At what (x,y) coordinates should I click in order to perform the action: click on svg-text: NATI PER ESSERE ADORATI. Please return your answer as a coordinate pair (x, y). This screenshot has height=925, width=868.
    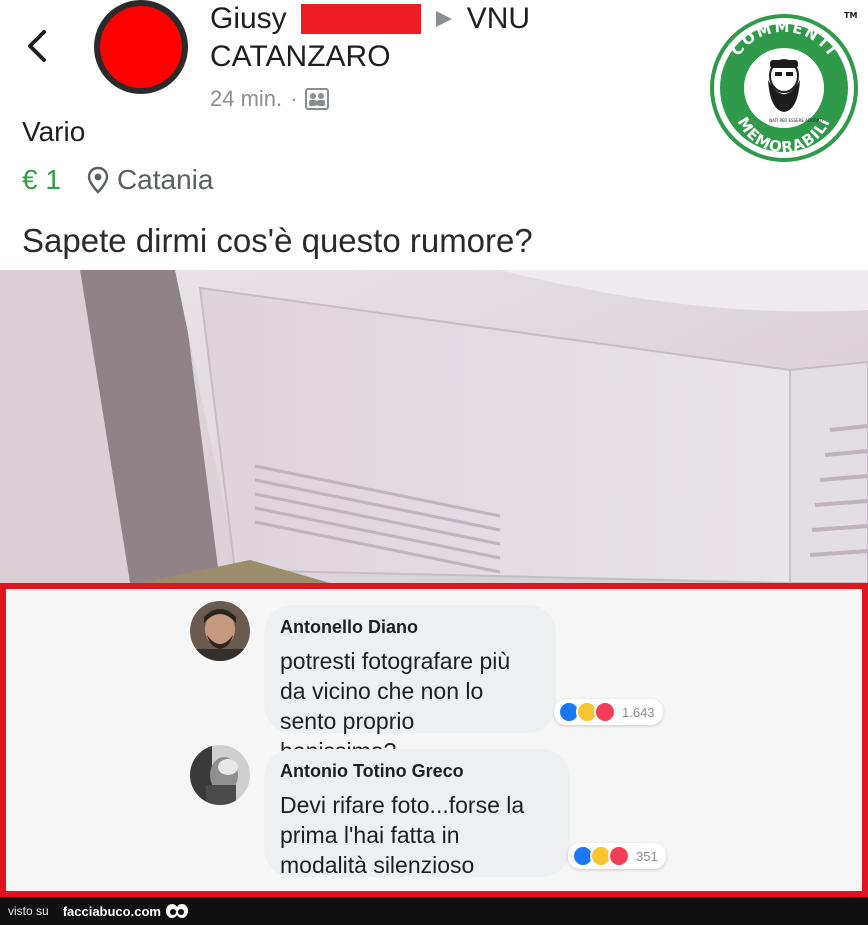
    Looking at the image, I should click on (796, 120).